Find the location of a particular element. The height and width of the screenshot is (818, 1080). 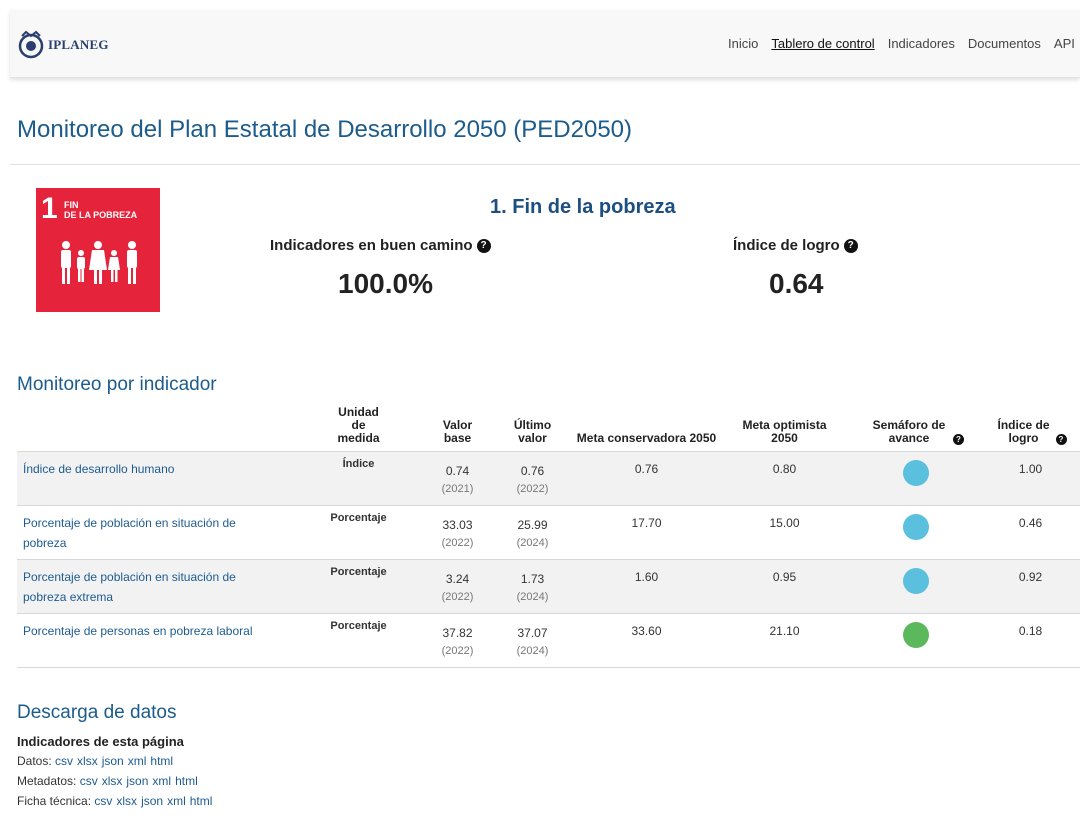

col-header-unit: Unidad de medida is located at coordinates (358, 425).